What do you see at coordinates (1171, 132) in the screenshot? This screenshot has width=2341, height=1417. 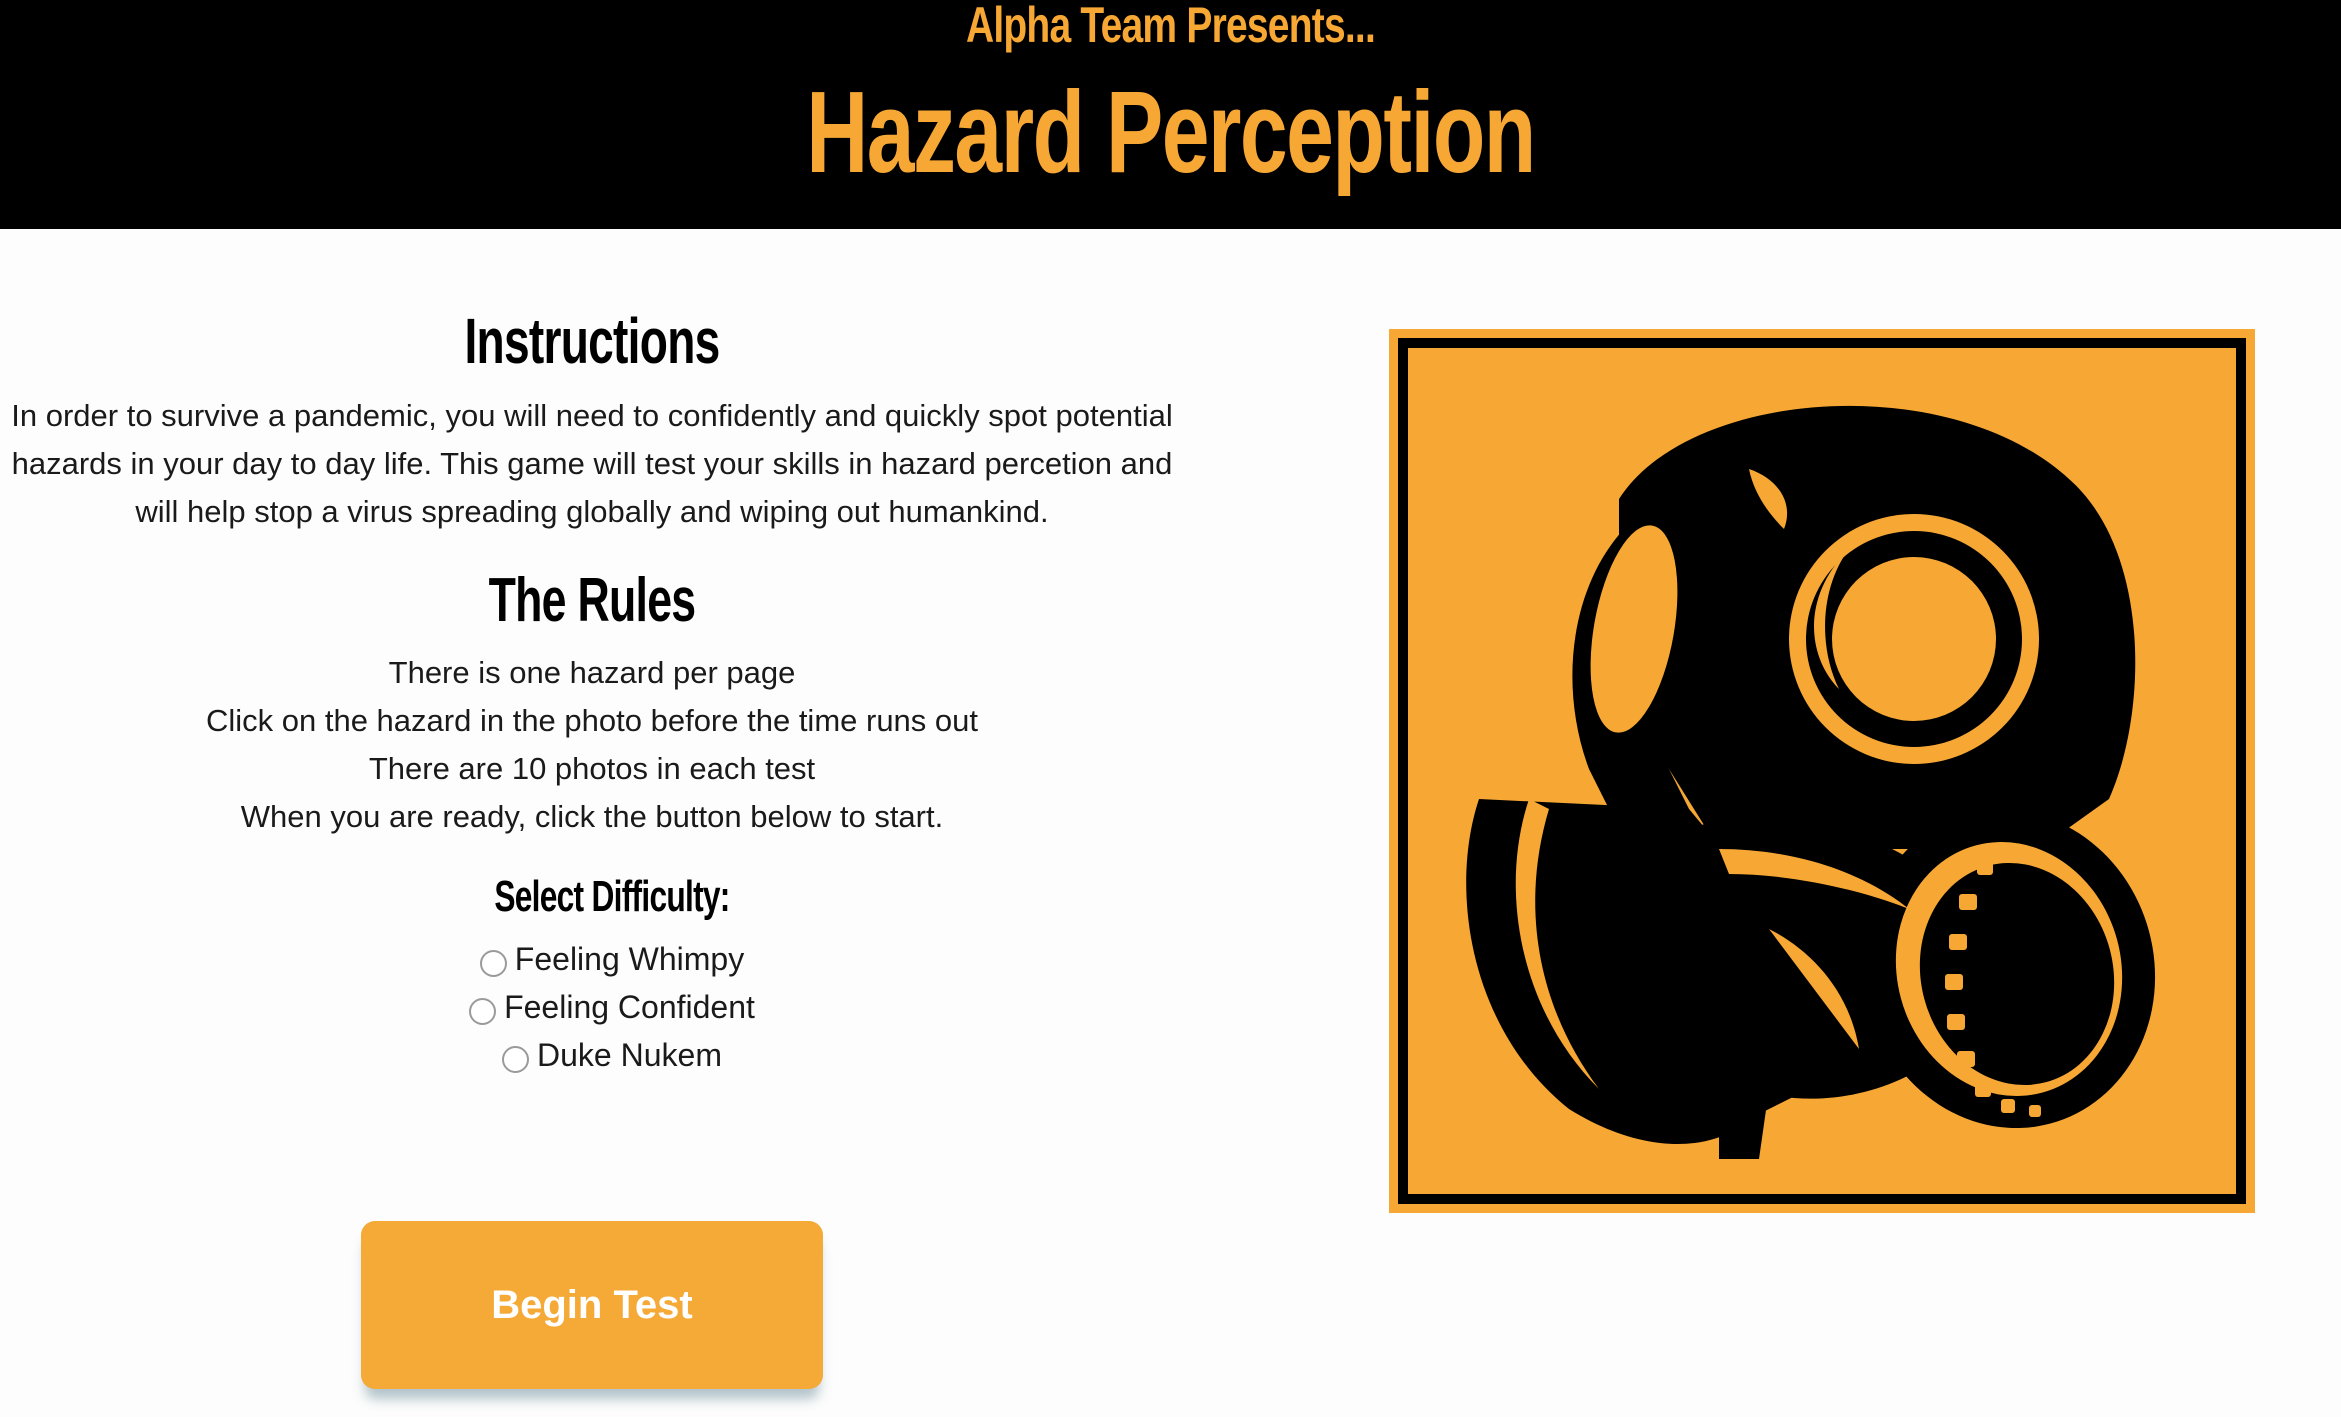 I see `page-title: Hazard Perception` at bounding box center [1171, 132].